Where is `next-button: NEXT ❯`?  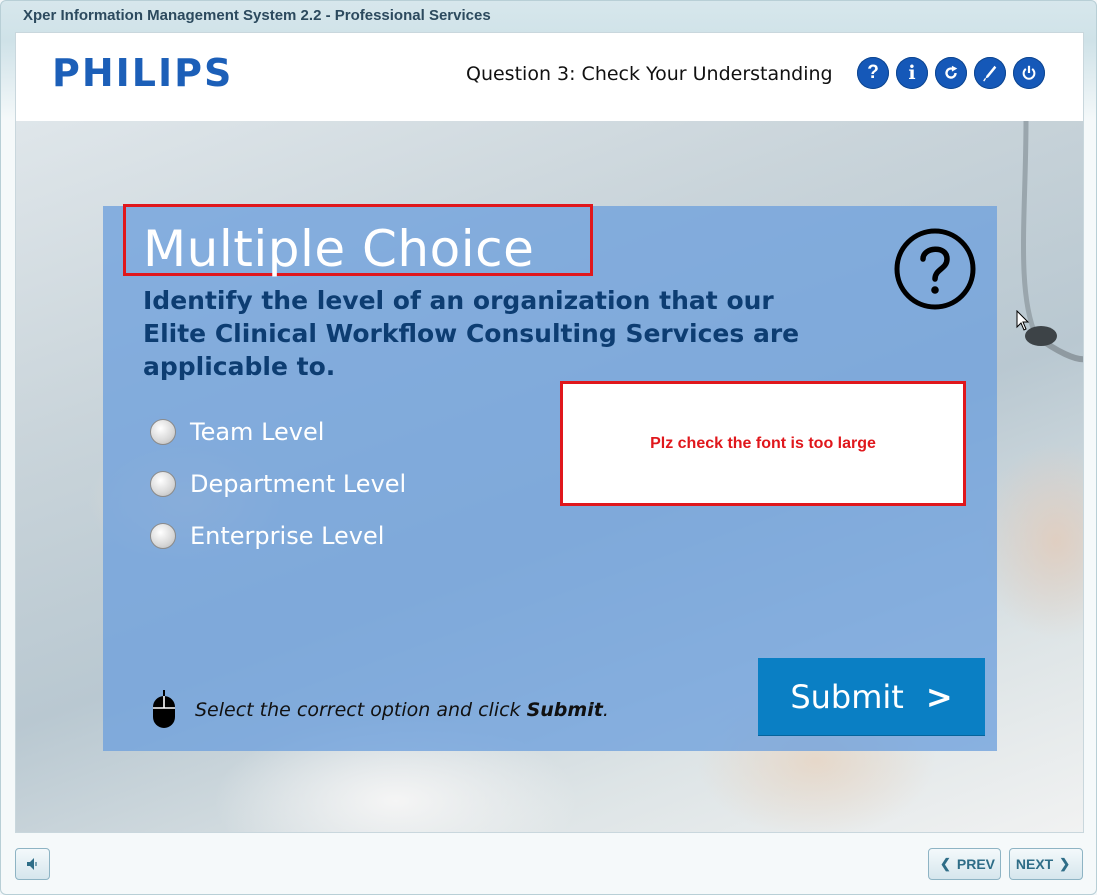 next-button: NEXT ❯ is located at coordinates (1046, 864).